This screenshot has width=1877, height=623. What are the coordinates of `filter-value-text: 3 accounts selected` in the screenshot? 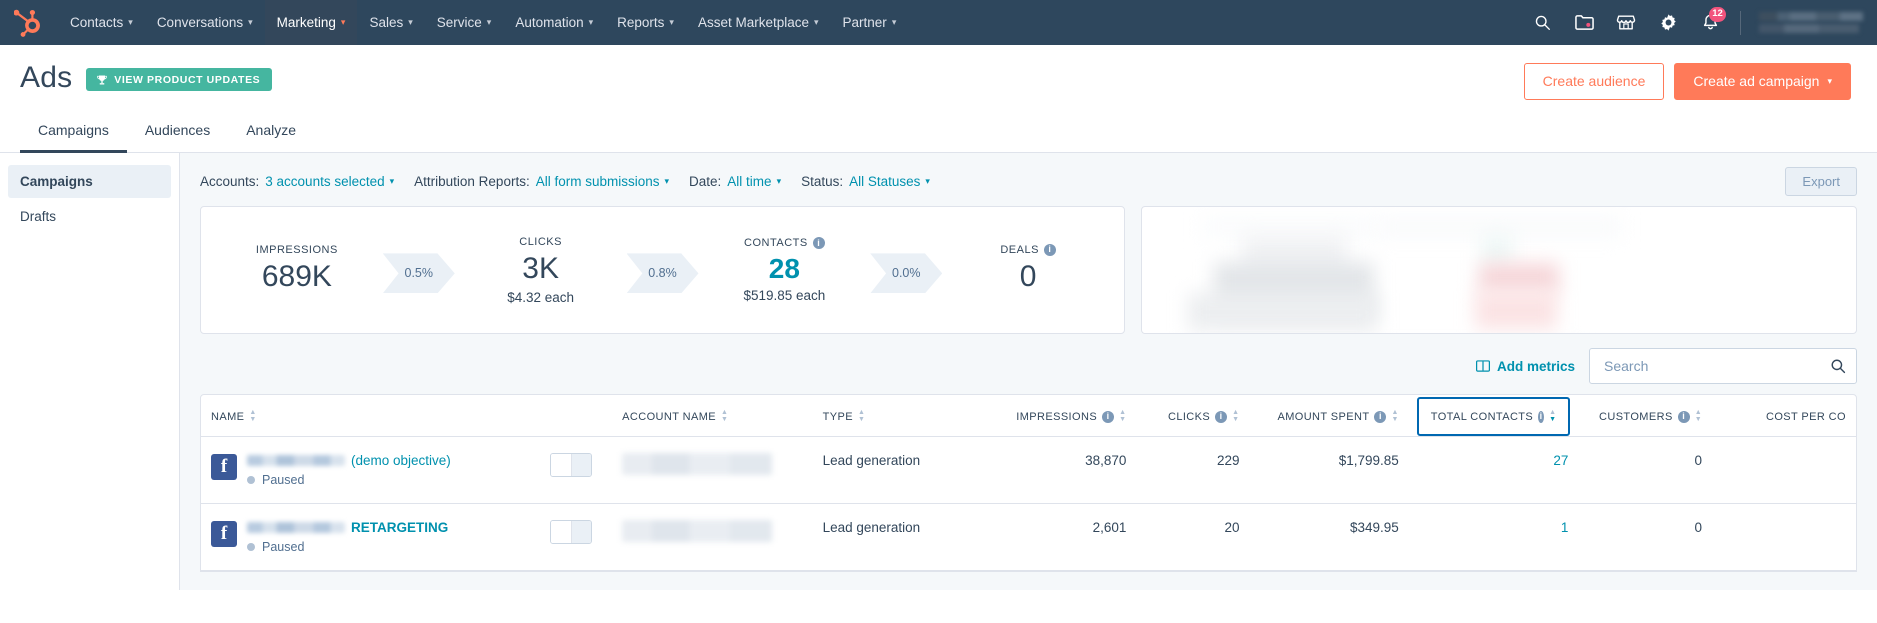 It's located at (325, 182).